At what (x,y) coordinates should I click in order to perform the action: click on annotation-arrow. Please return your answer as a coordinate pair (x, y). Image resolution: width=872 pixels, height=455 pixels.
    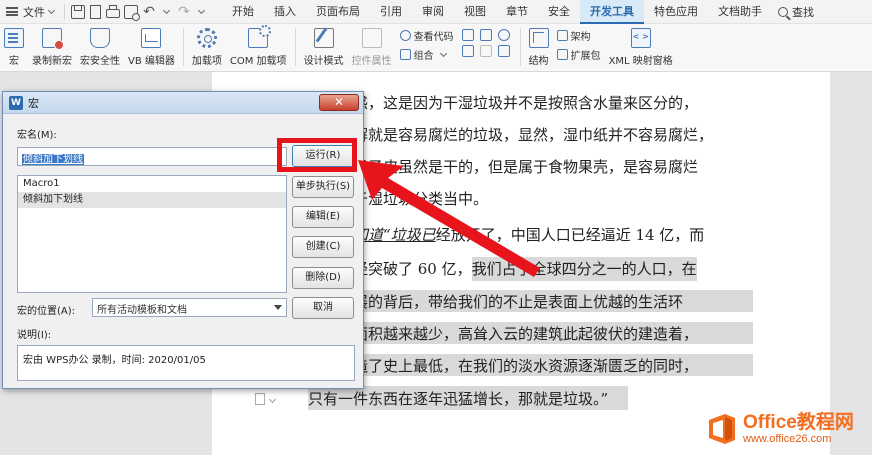
    Looking at the image, I should click on (449, 218).